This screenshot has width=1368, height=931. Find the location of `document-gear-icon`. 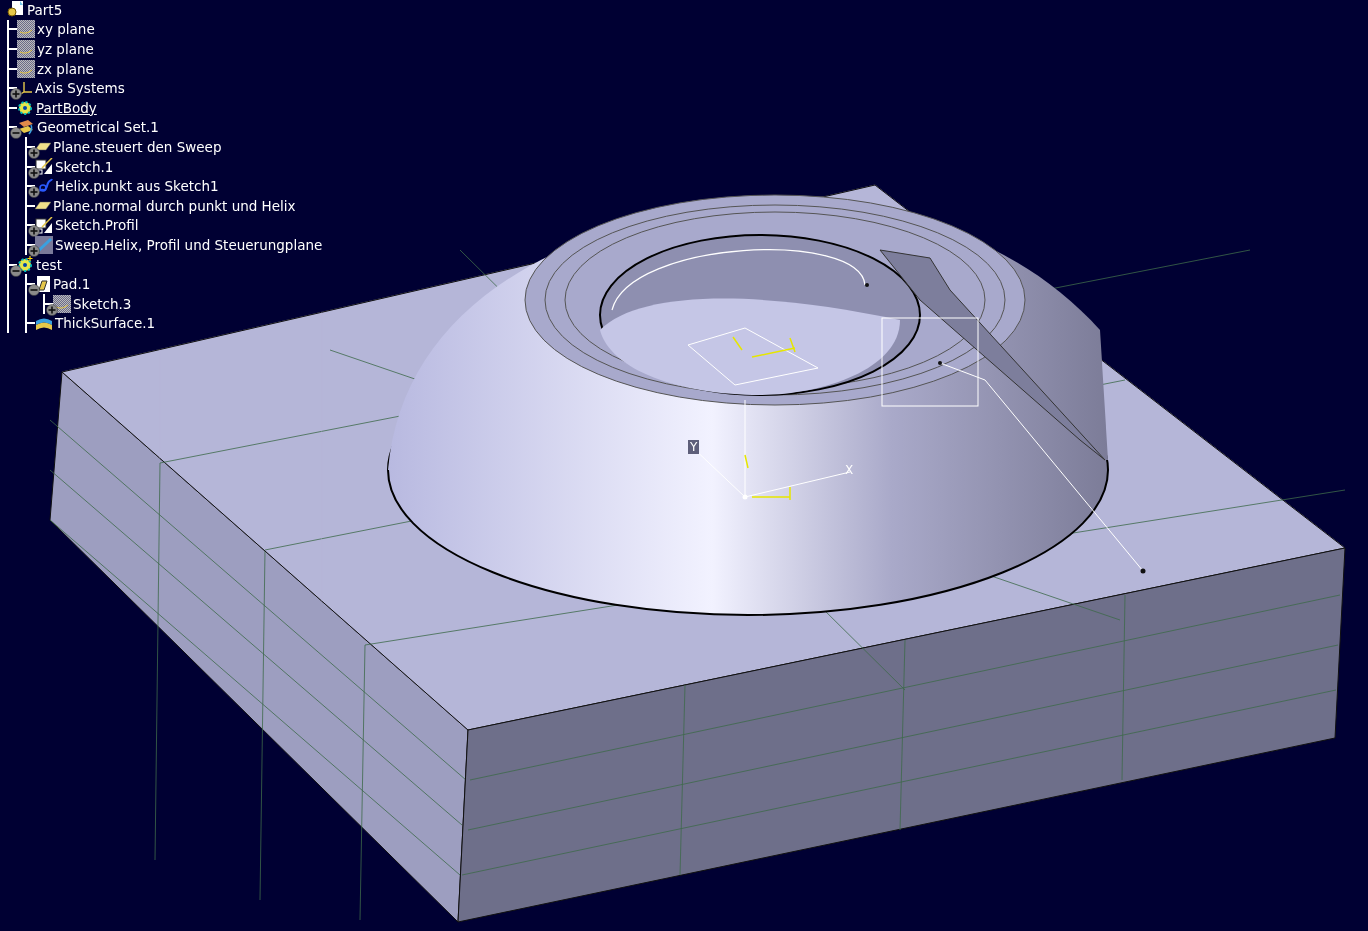

document-gear-icon is located at coordinates (16, 10).